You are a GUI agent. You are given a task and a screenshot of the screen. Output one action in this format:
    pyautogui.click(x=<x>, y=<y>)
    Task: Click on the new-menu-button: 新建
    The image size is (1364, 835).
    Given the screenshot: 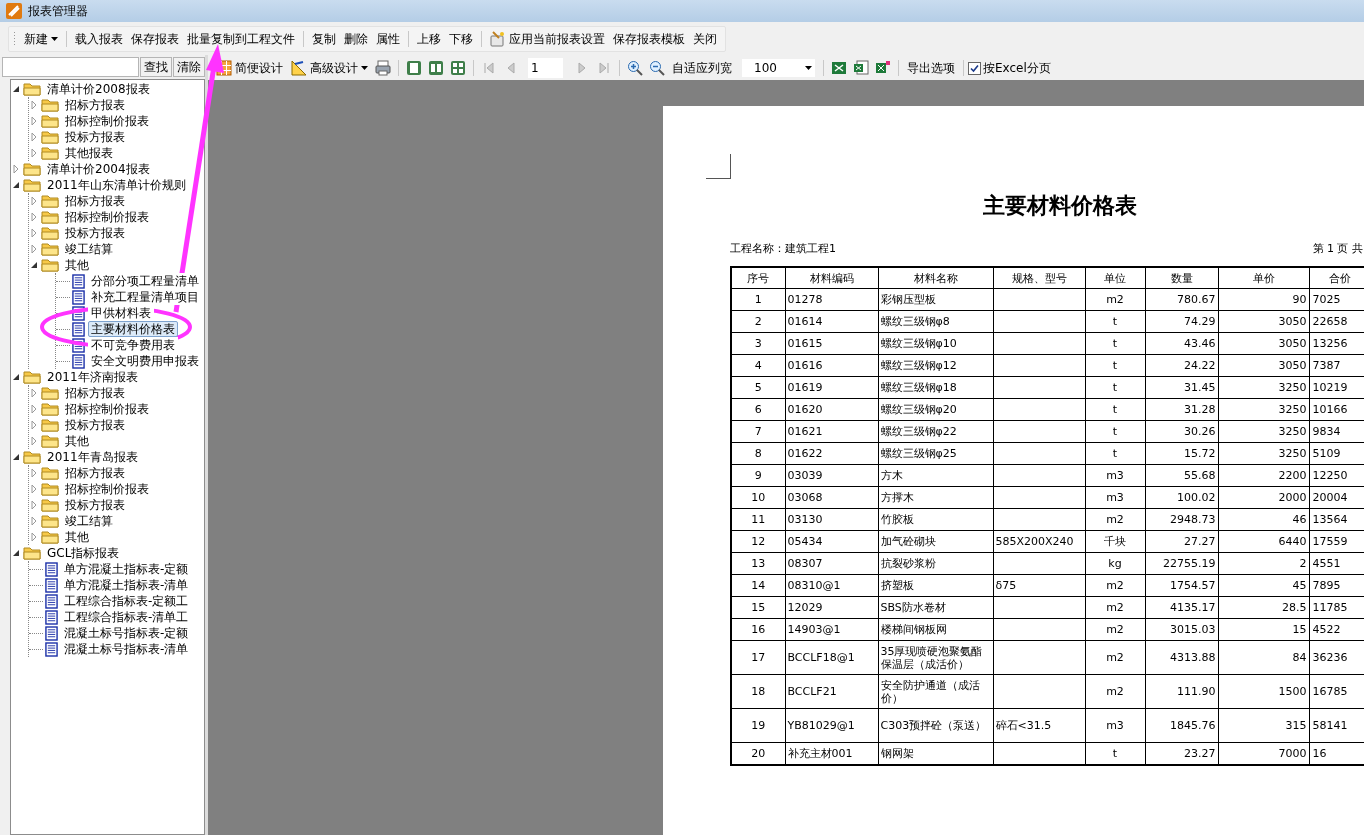 What is the action you would take?
    pyautogui.click(x=41, y=39)
    